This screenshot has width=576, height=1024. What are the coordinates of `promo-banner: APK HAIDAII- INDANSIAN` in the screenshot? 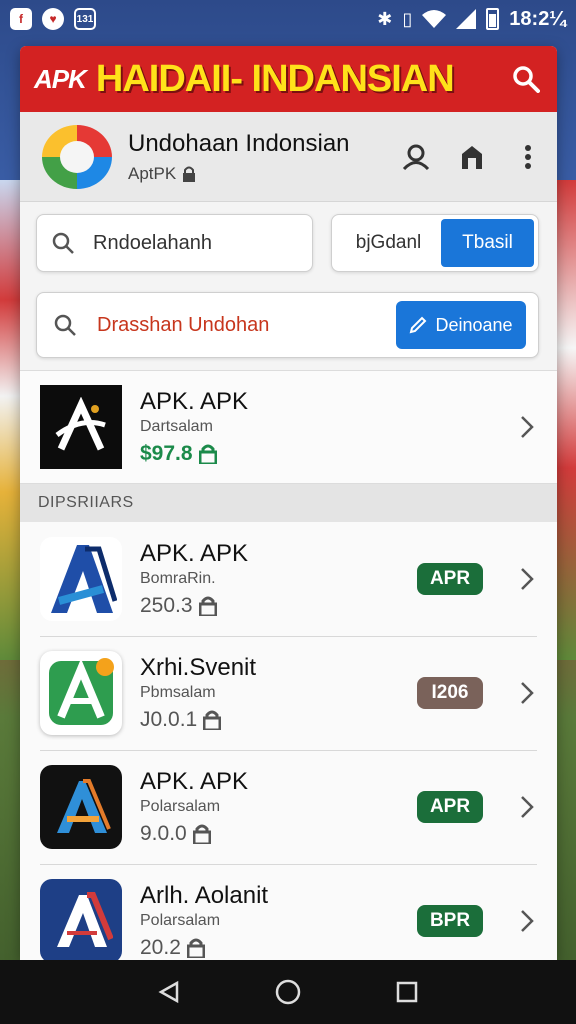 It's located at (288, 79).